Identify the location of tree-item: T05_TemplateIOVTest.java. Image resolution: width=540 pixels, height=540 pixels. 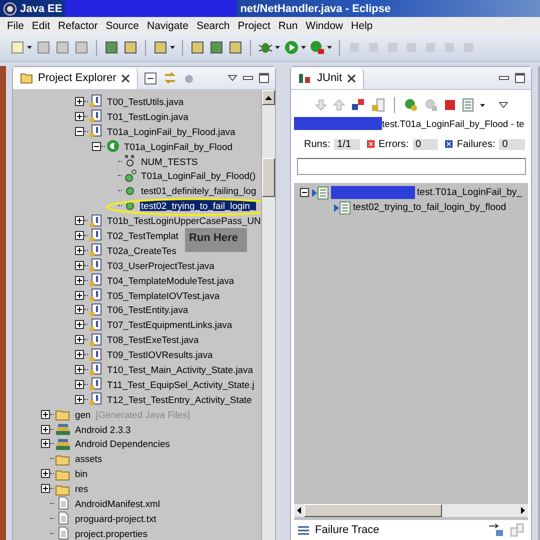
(163, 295).